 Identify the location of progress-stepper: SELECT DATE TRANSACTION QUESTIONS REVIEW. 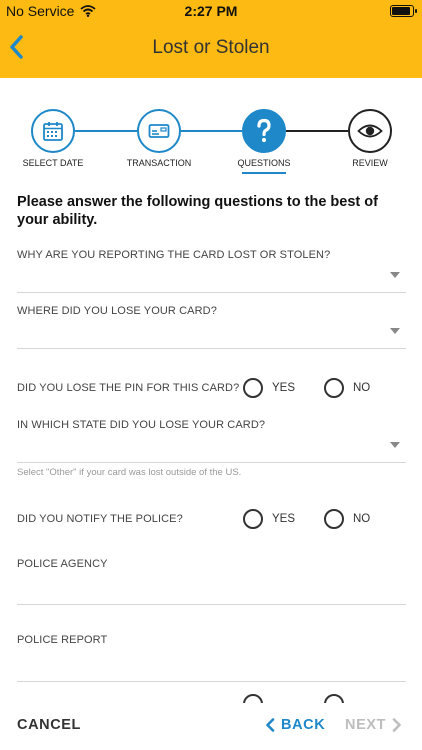
(211, 142).